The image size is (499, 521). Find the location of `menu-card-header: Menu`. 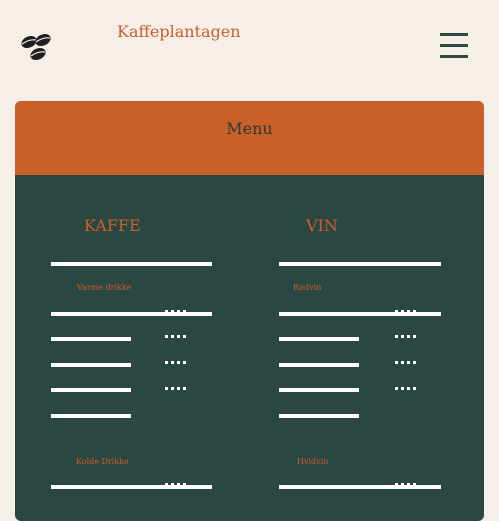

menu-card-header: Menu is located at coordinates (249, 138).